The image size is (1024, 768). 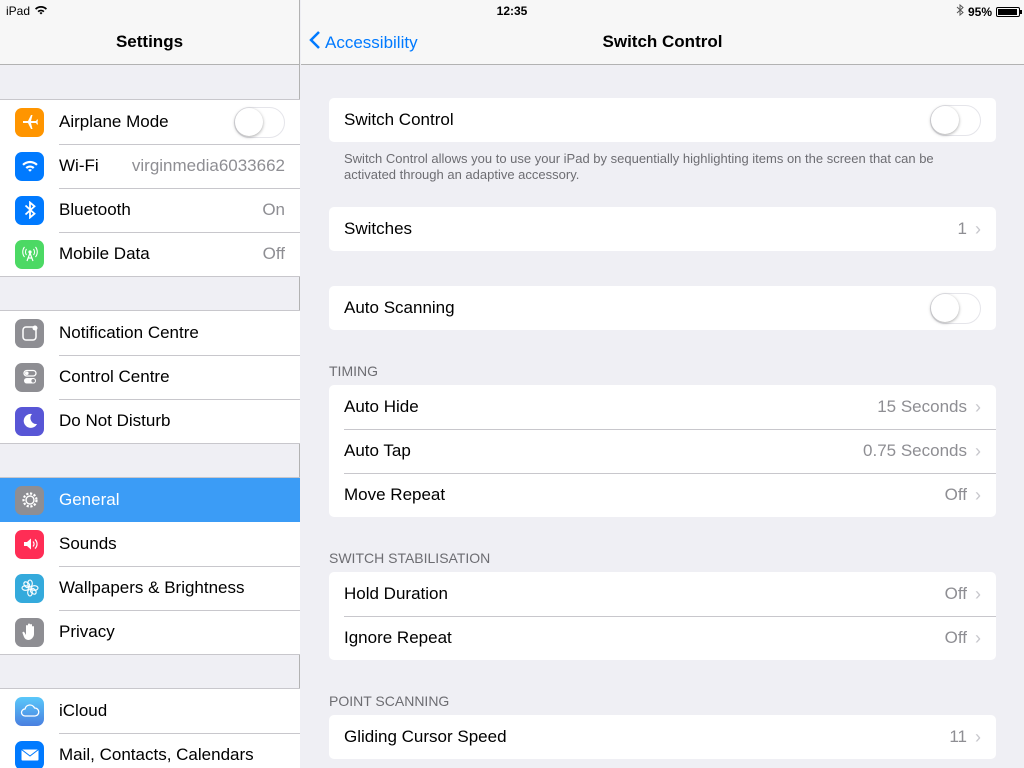 I want to click on sidebar-item-label: Bluetooth, so click(x=95, y=209).